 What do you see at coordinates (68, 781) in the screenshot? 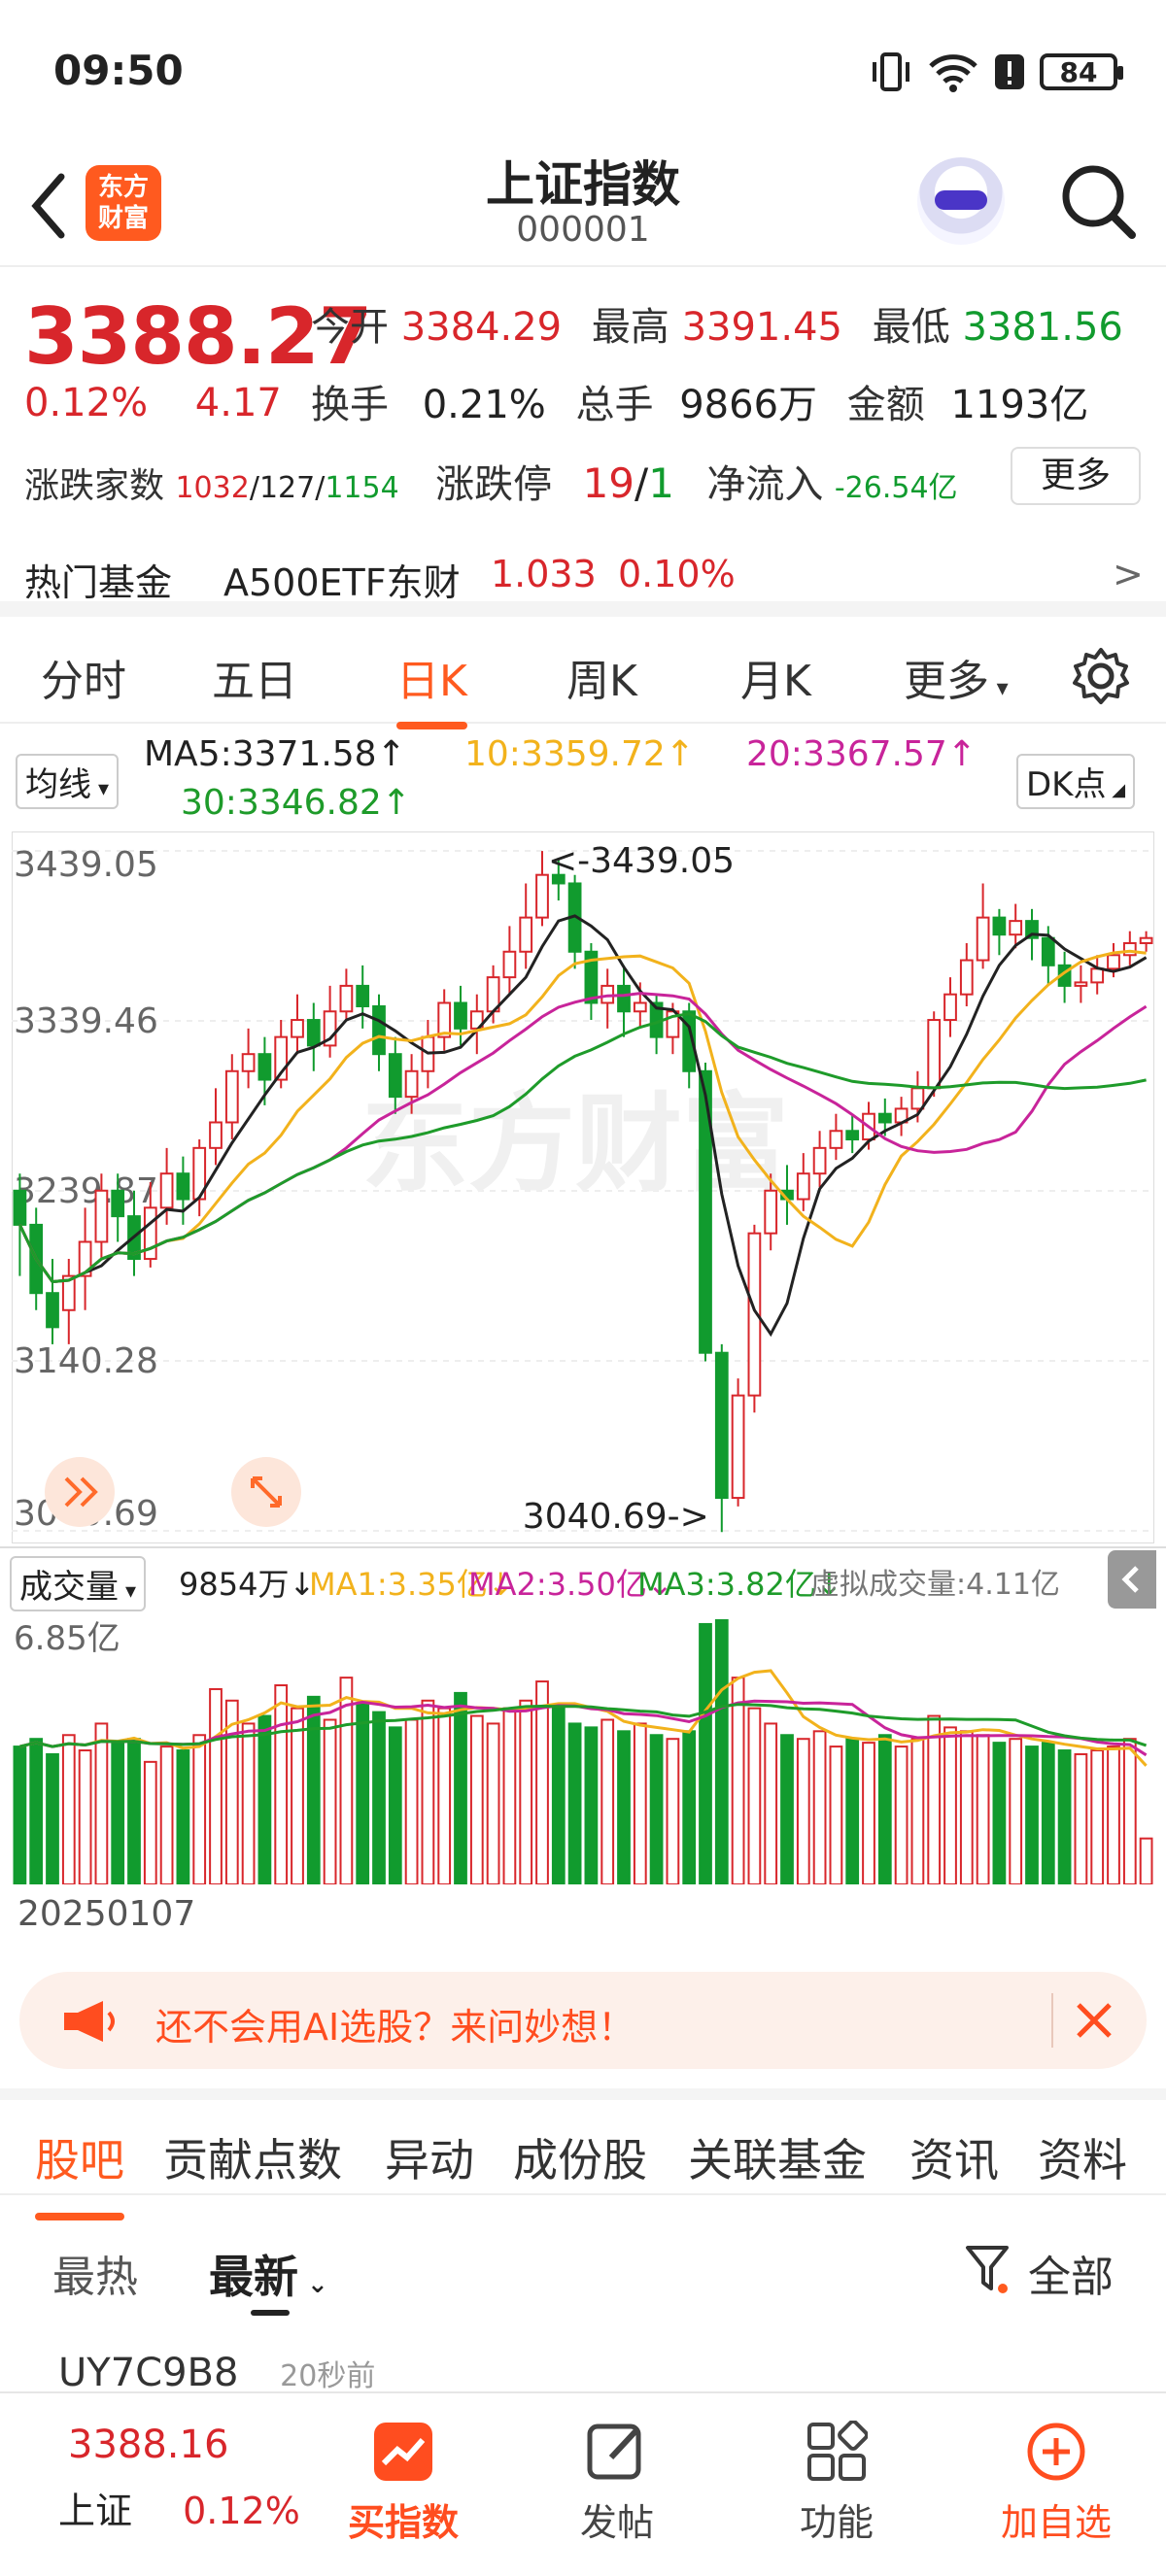
I see `ma-selector: 均线 ▾` at bounding box center [68, 781].